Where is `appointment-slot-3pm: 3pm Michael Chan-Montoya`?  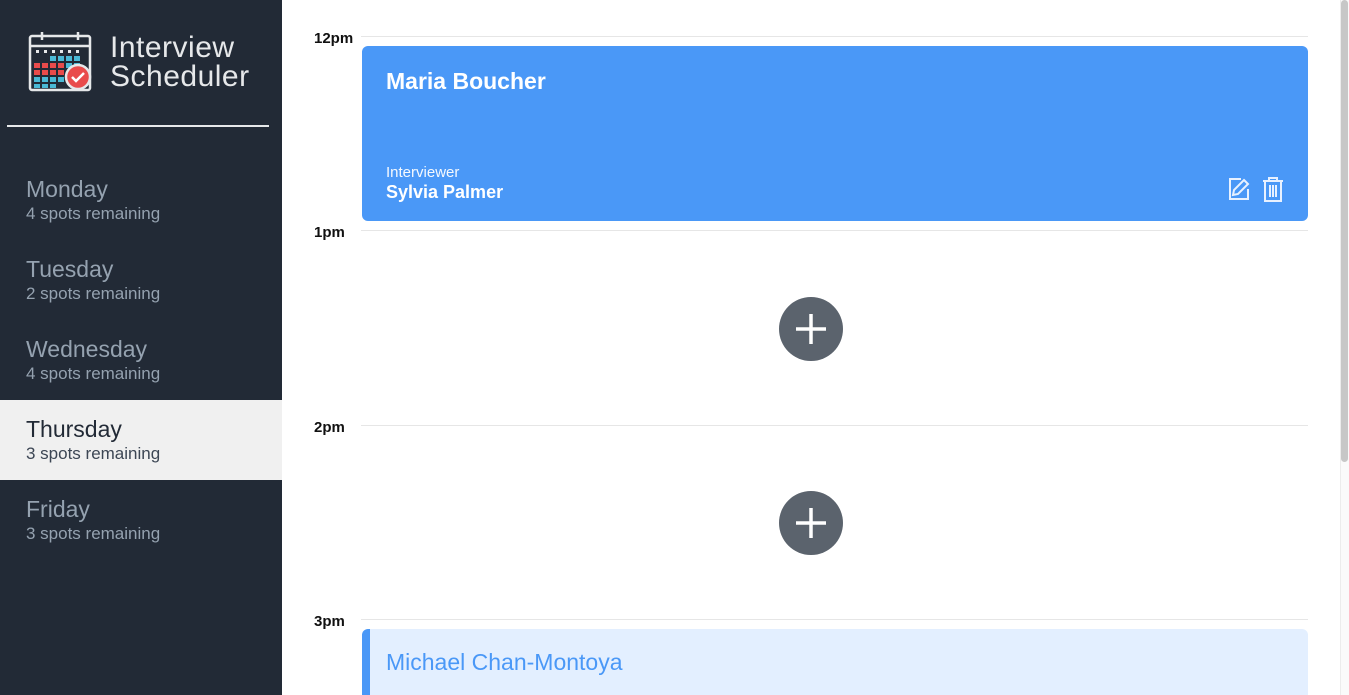
appointment-slot-3pm: 3pm Michael Chan-Montoya is located at coordinates (811, 654).